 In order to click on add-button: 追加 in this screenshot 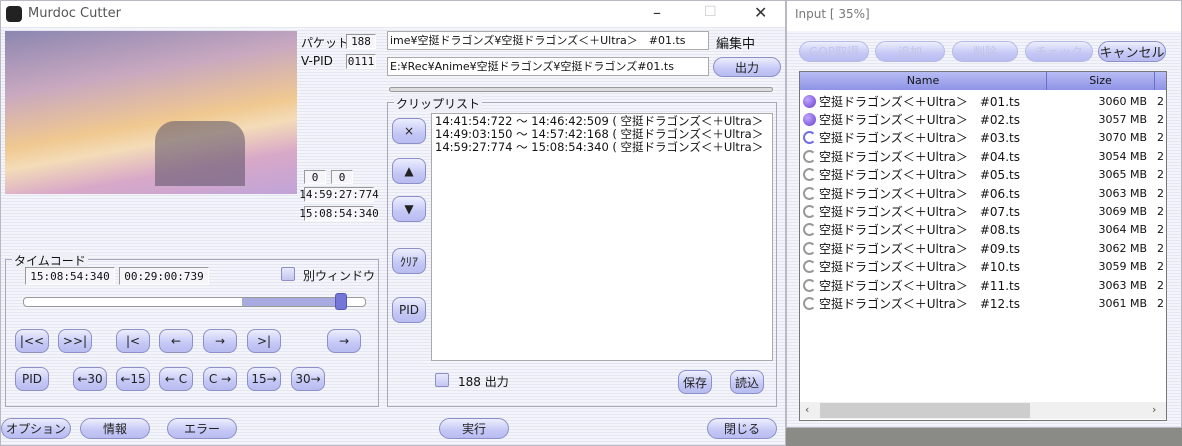, I will do `click(910, 51)`.